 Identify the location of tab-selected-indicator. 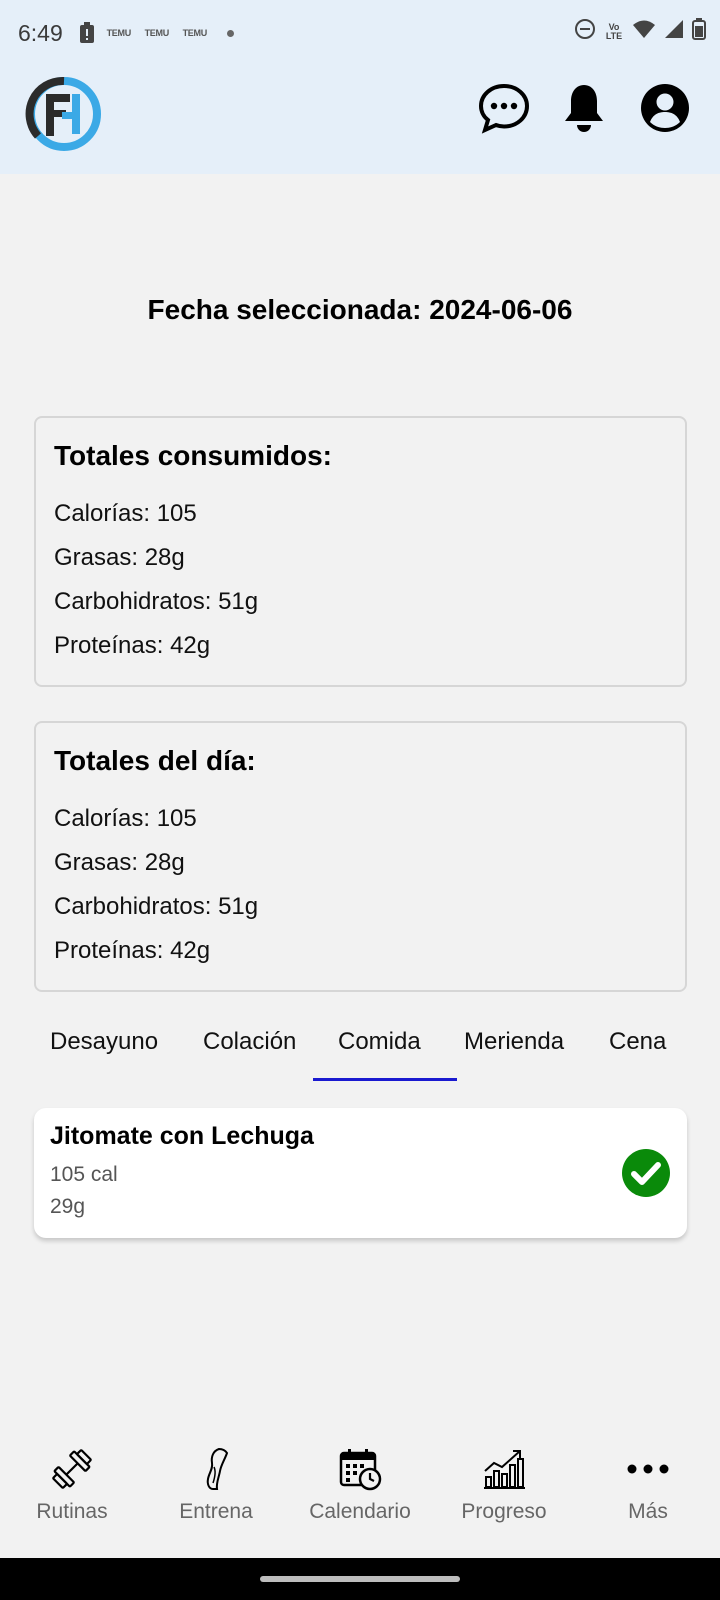
(385, 1079).